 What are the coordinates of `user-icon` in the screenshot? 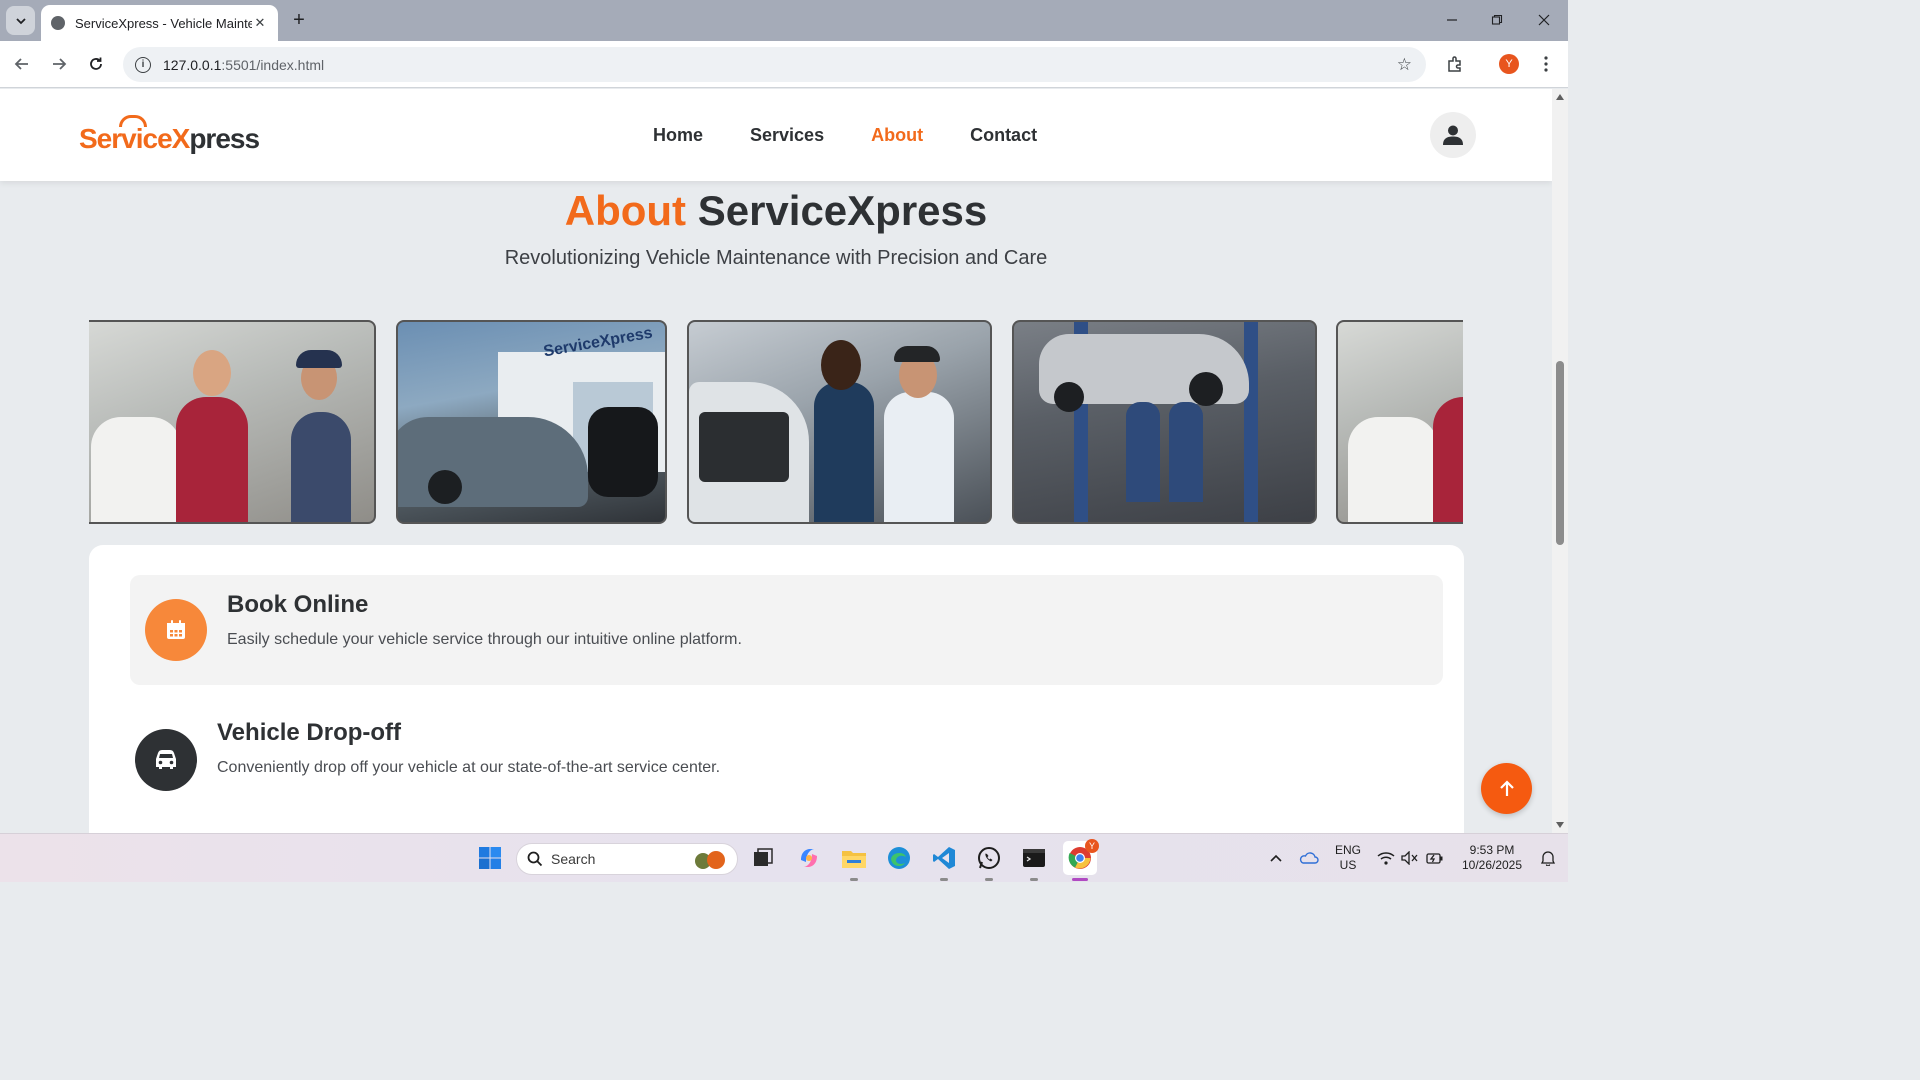 It's located at (1453, 135).